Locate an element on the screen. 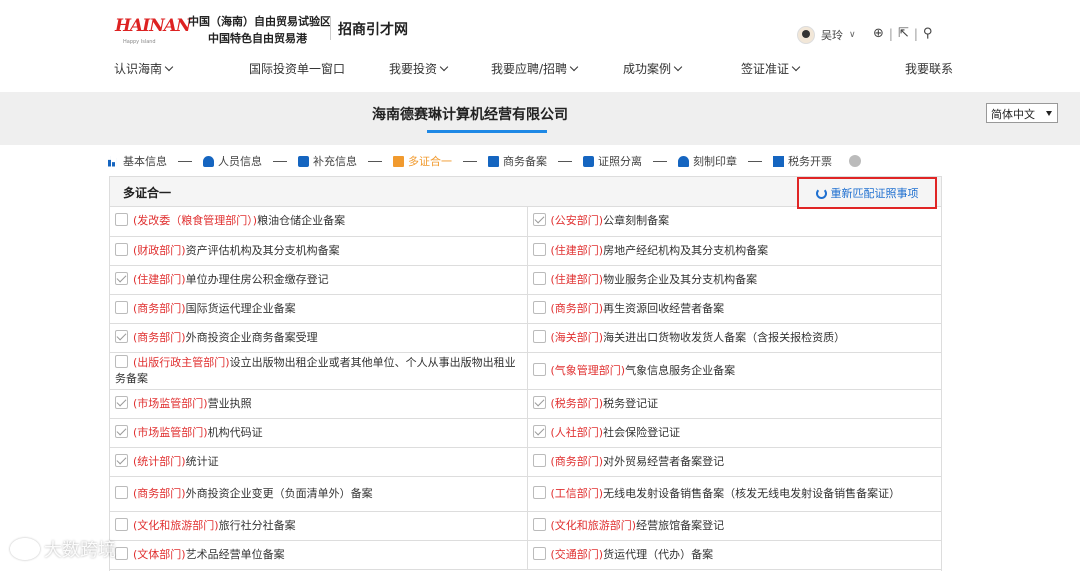  cert-item: (商务部门)对外贸易经营者备案登记 is located at coordinates (734, 462).